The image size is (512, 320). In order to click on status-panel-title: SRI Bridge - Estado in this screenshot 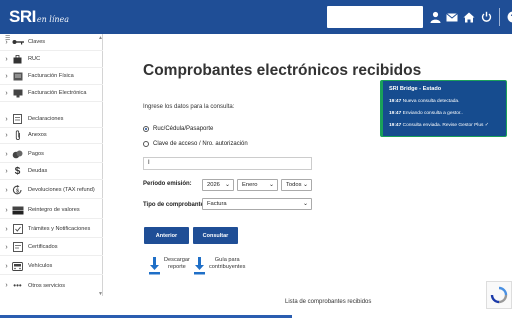, I will do `click(415, 89)`.